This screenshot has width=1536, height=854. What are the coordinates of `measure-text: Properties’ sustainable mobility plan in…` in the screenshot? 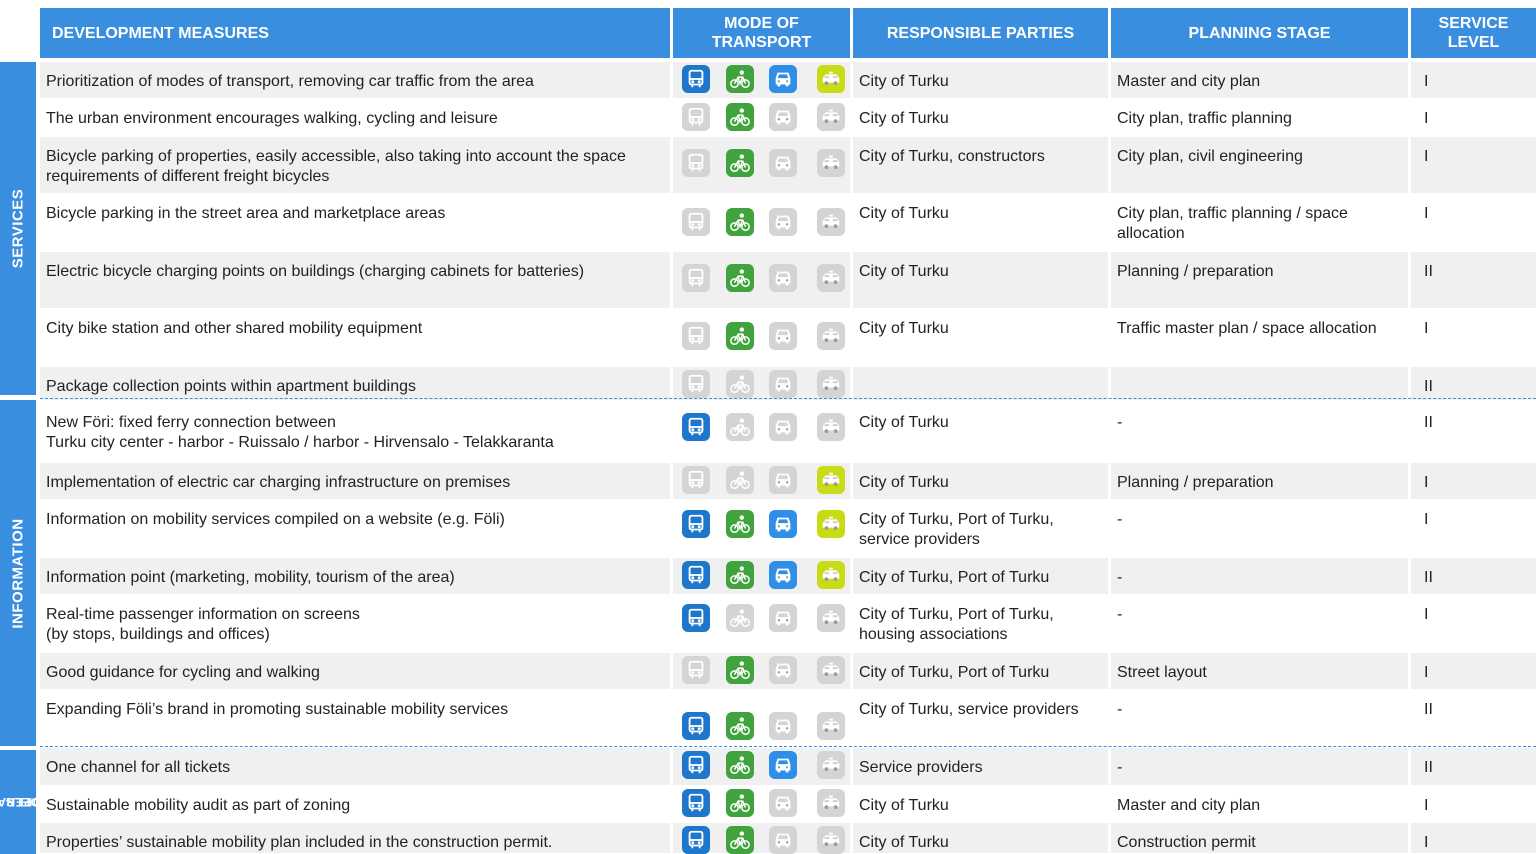 It's located at (299, 842).